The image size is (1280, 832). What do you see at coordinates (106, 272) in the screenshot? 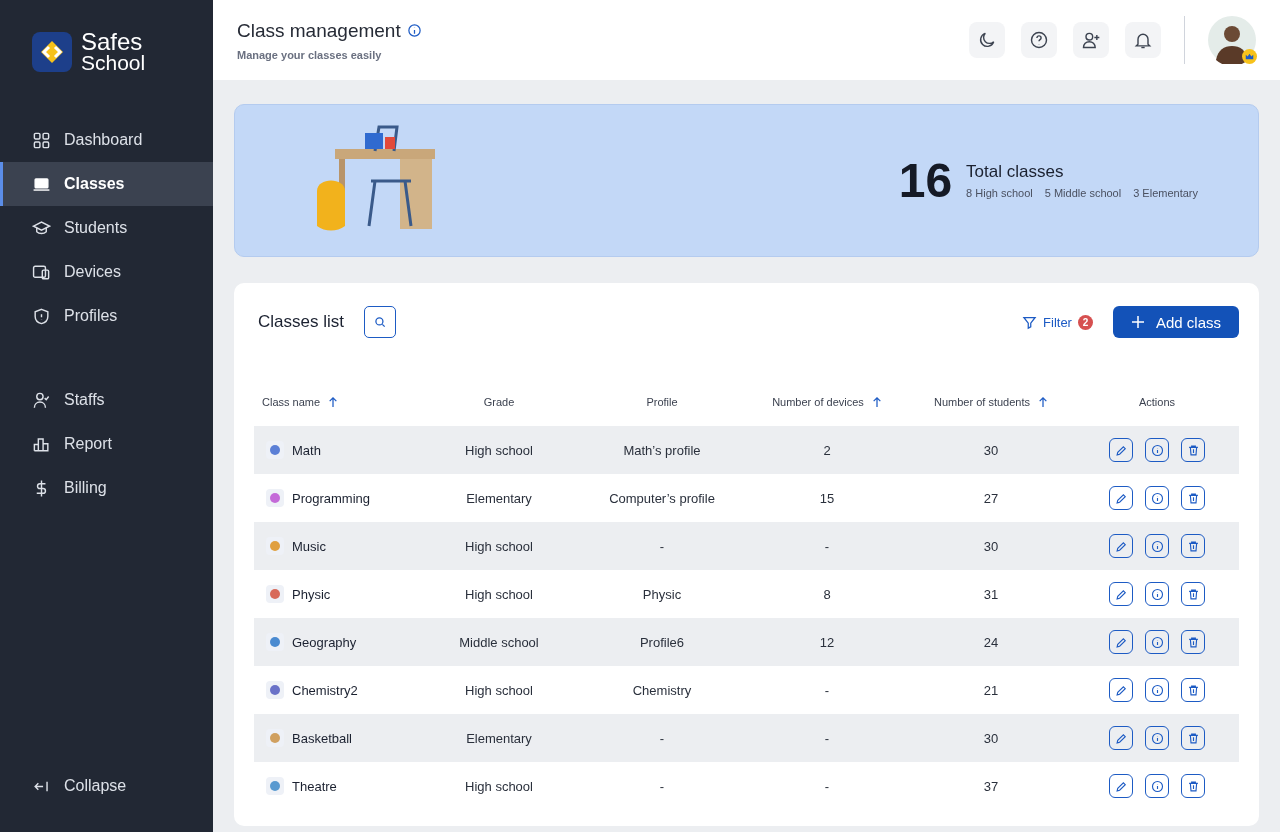
I see `sidebar-item: Devices` at bounding box center [106, 272].